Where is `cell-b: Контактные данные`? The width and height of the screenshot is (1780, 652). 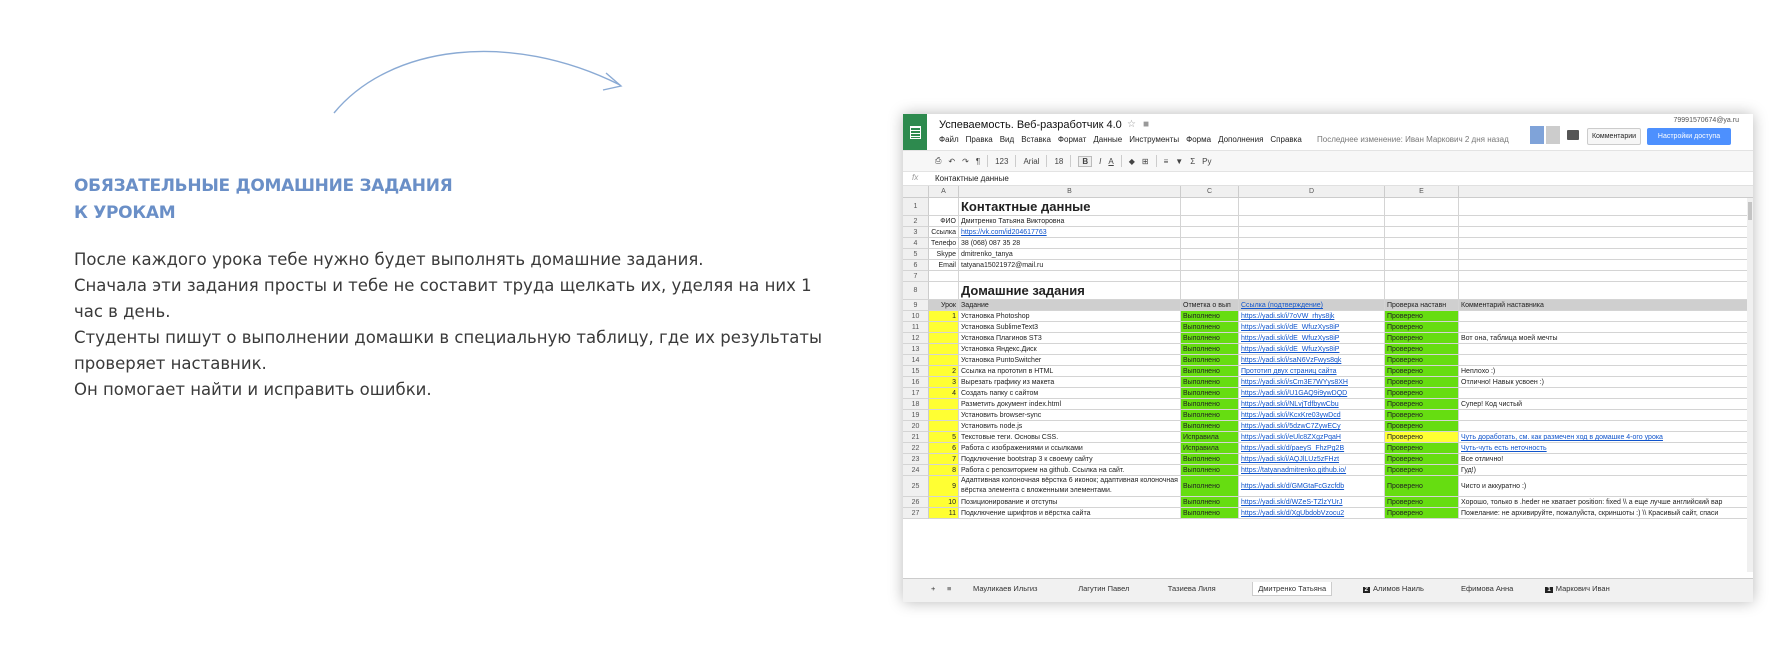
cell-b: Контактные данные is located at coordinates (1070, 207).